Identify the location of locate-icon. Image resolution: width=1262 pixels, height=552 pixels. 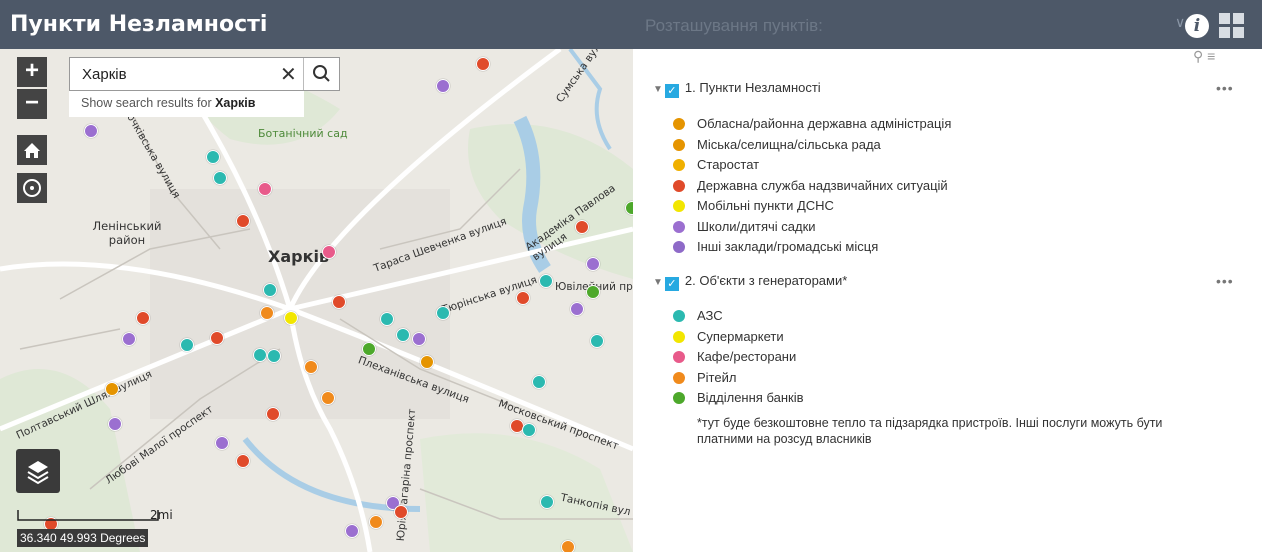
(32, 188).